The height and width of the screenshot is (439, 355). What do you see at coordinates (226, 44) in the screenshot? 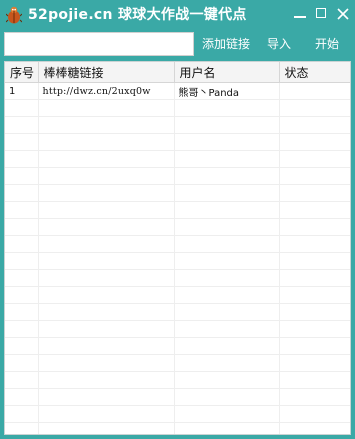
I see `add-link-button: 添加链接` at bounding box center [226, 44].